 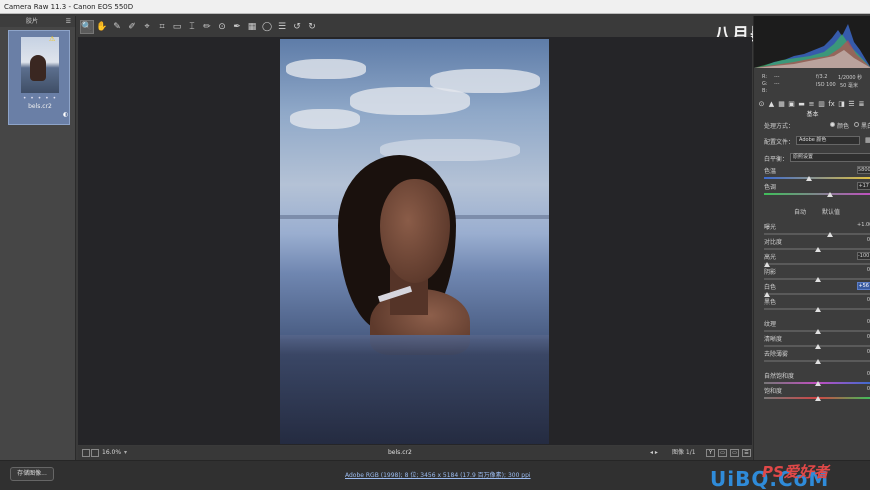 I want to click on rating-stars: • • • • •, so click(x=40, y=98).